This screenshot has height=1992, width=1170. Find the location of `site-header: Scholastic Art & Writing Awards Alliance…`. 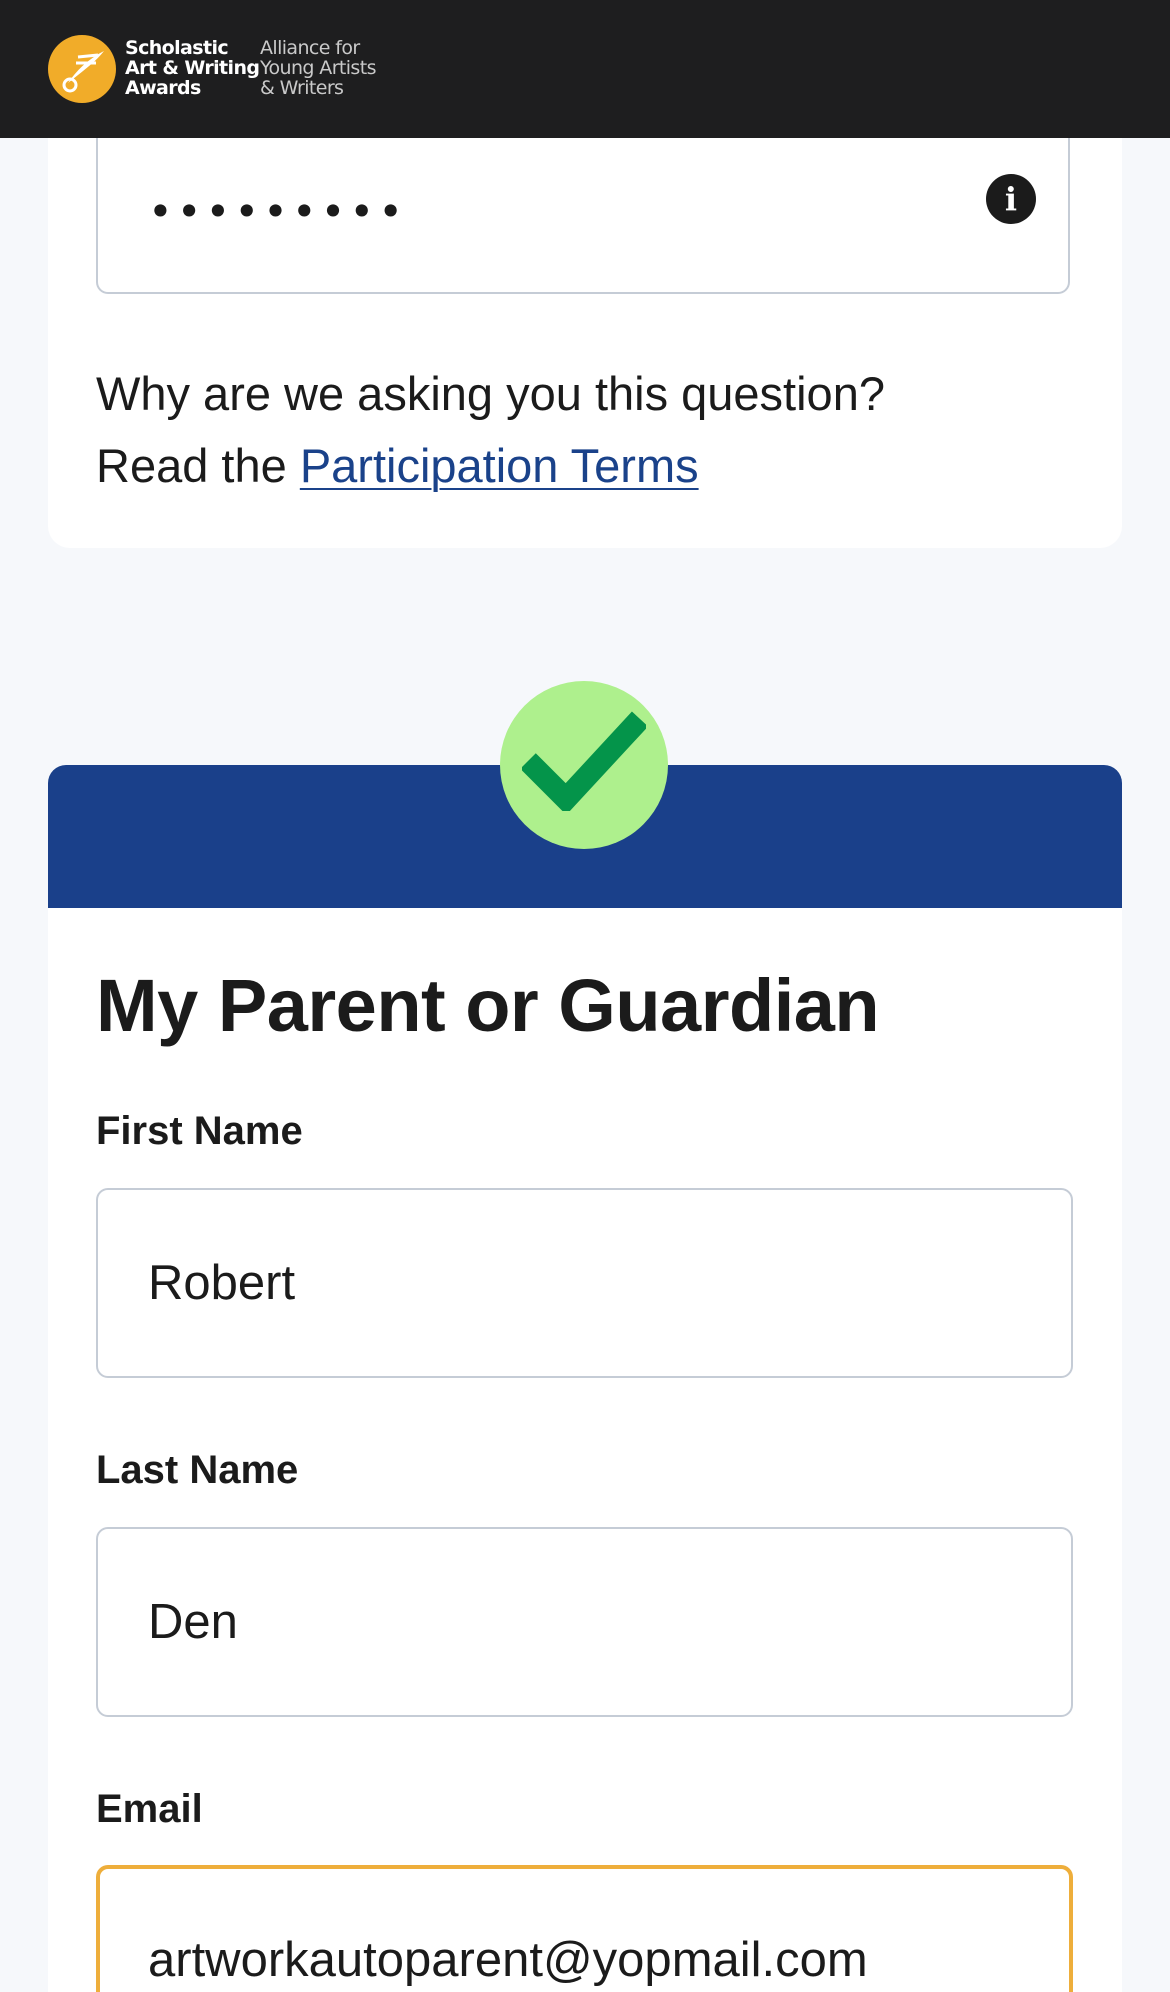

site-header: Scholastic Art & Writing Awards Alliance… is located at coordinates (585, 69).